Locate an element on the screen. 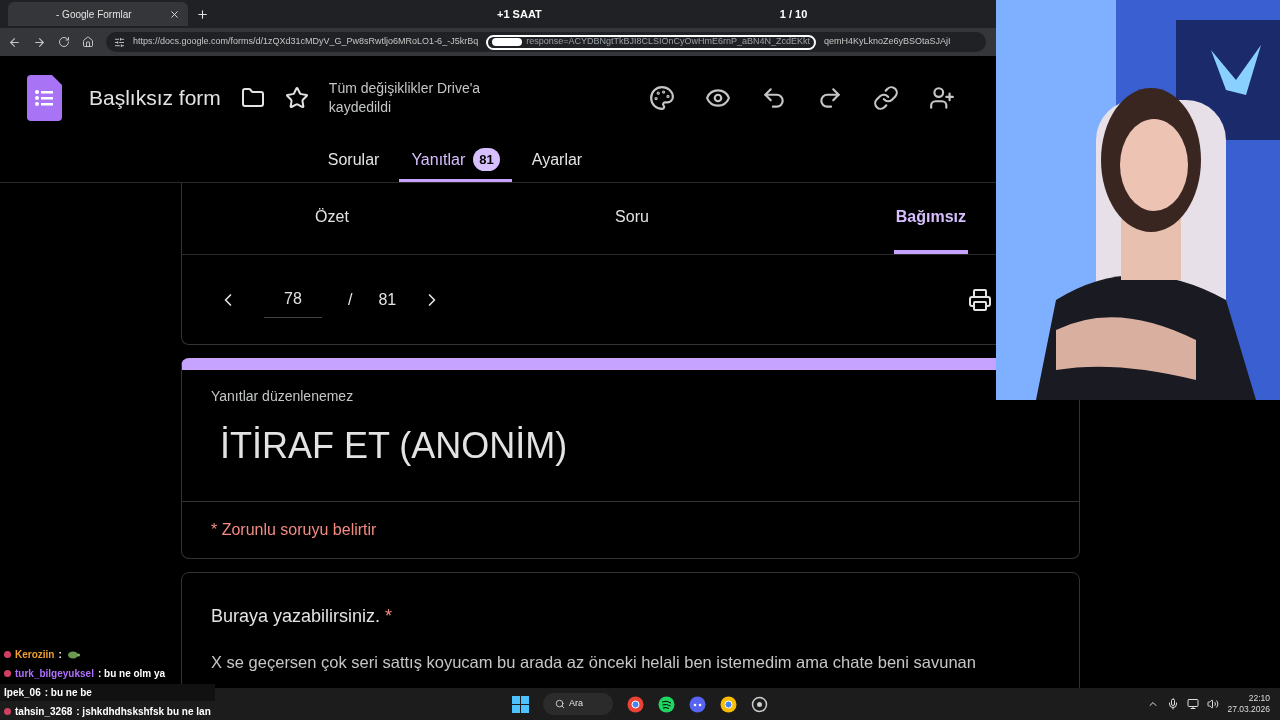 This screenshot has height=720, width=1280. new-tab-icon is located at coordinates (202, 14).